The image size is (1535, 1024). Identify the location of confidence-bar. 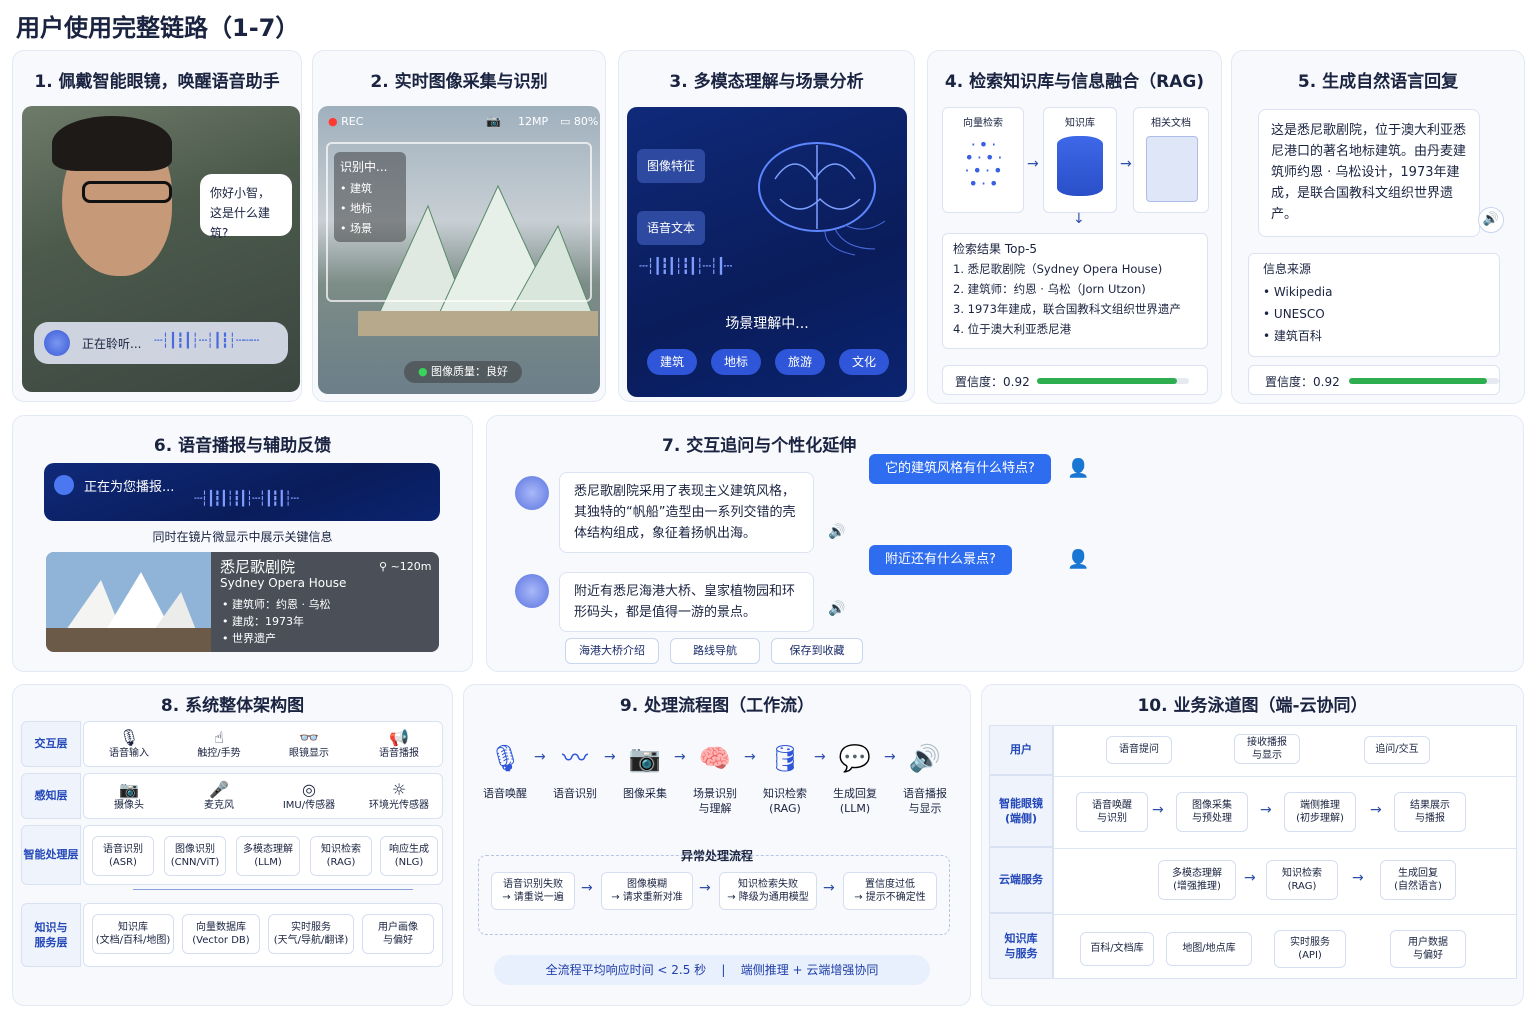
(1424, 381).